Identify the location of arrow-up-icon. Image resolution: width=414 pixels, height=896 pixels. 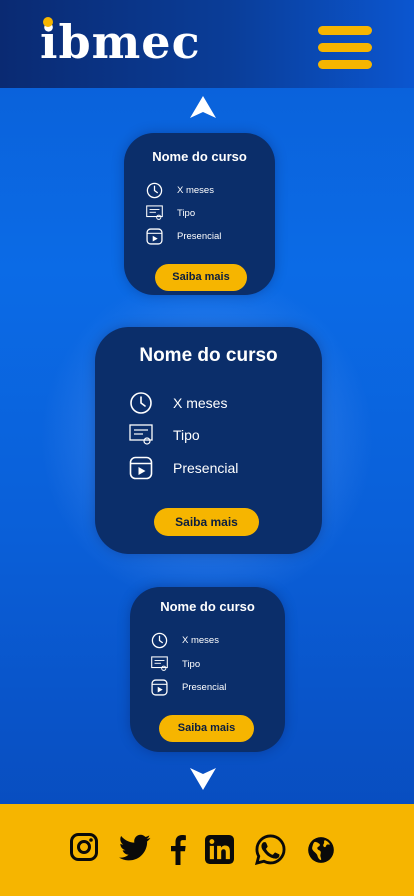
(203, 107).